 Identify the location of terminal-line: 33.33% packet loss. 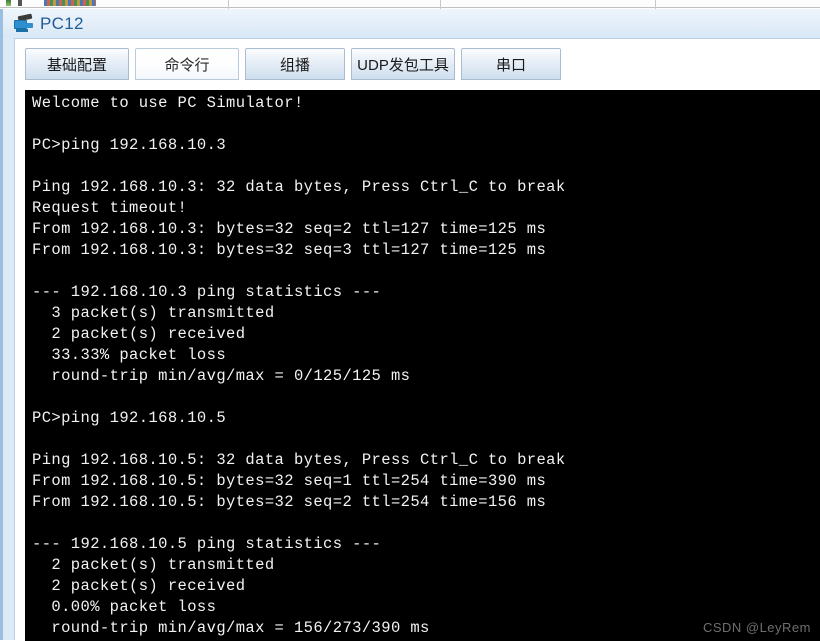
(129, 355).